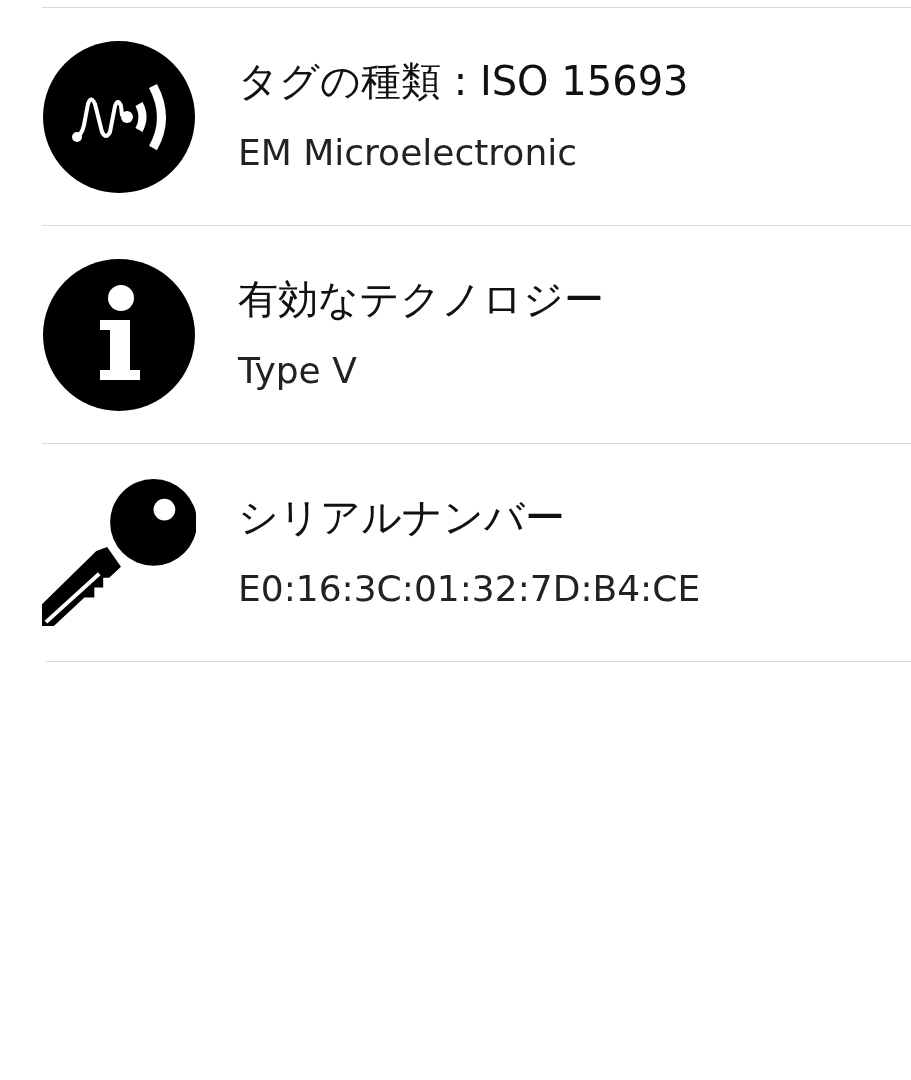  I want to click on row-value: E0:16:3C:01:32:7D:B4:CE, so click(469, 588).